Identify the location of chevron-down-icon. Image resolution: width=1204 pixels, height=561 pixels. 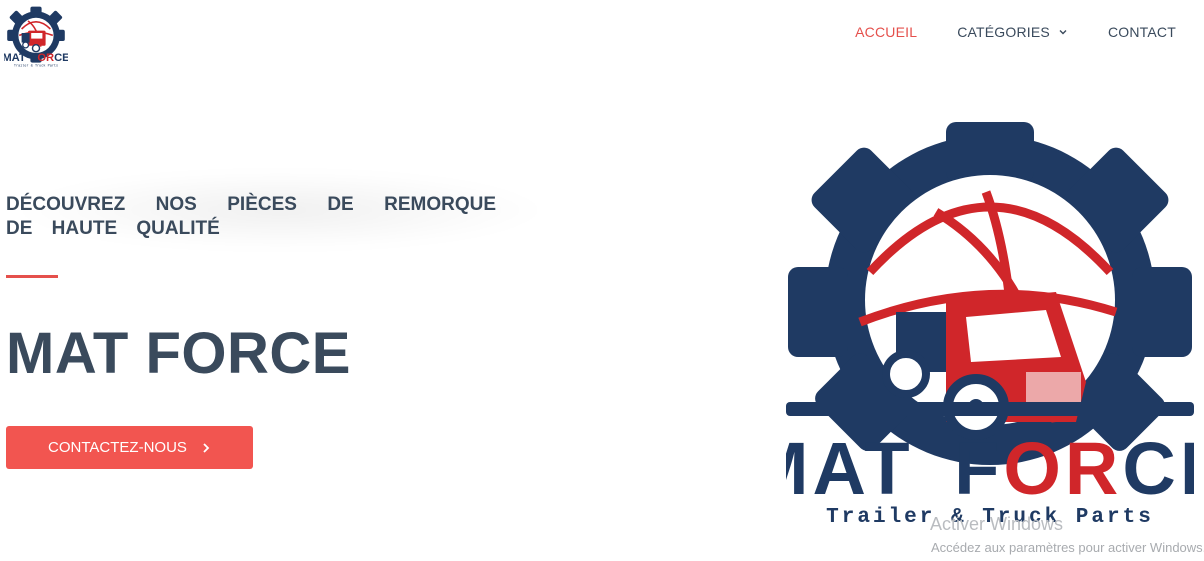
(1063, 32).